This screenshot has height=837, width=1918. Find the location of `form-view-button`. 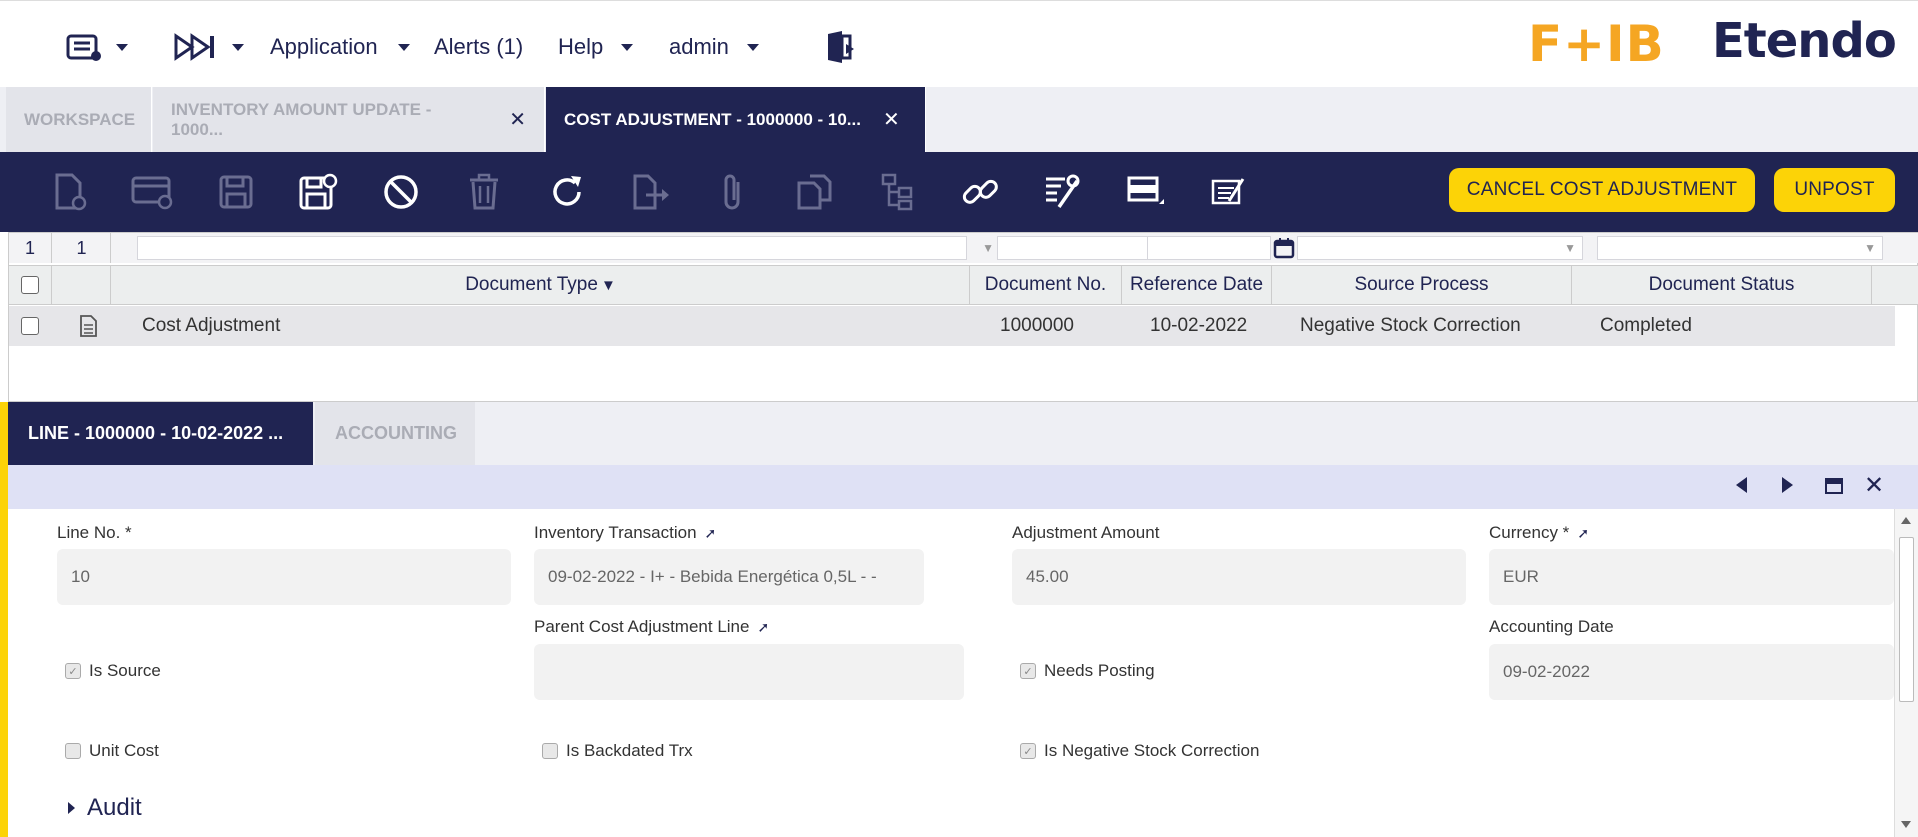

form-view-button is located at coordinates (1146, 192).